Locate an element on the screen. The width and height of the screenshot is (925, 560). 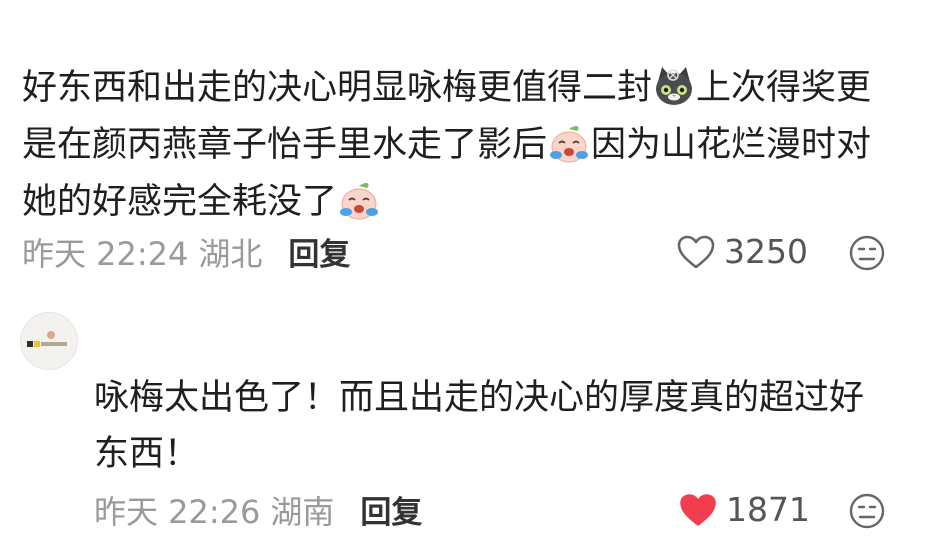
comment-2-username is located at coordinates (134, 327).